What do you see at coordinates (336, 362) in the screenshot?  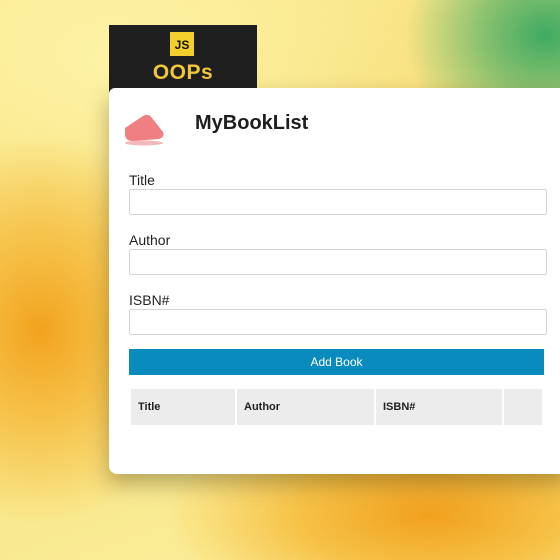 I see `add-book-button: Add Book` at bounding box center [336, 362].